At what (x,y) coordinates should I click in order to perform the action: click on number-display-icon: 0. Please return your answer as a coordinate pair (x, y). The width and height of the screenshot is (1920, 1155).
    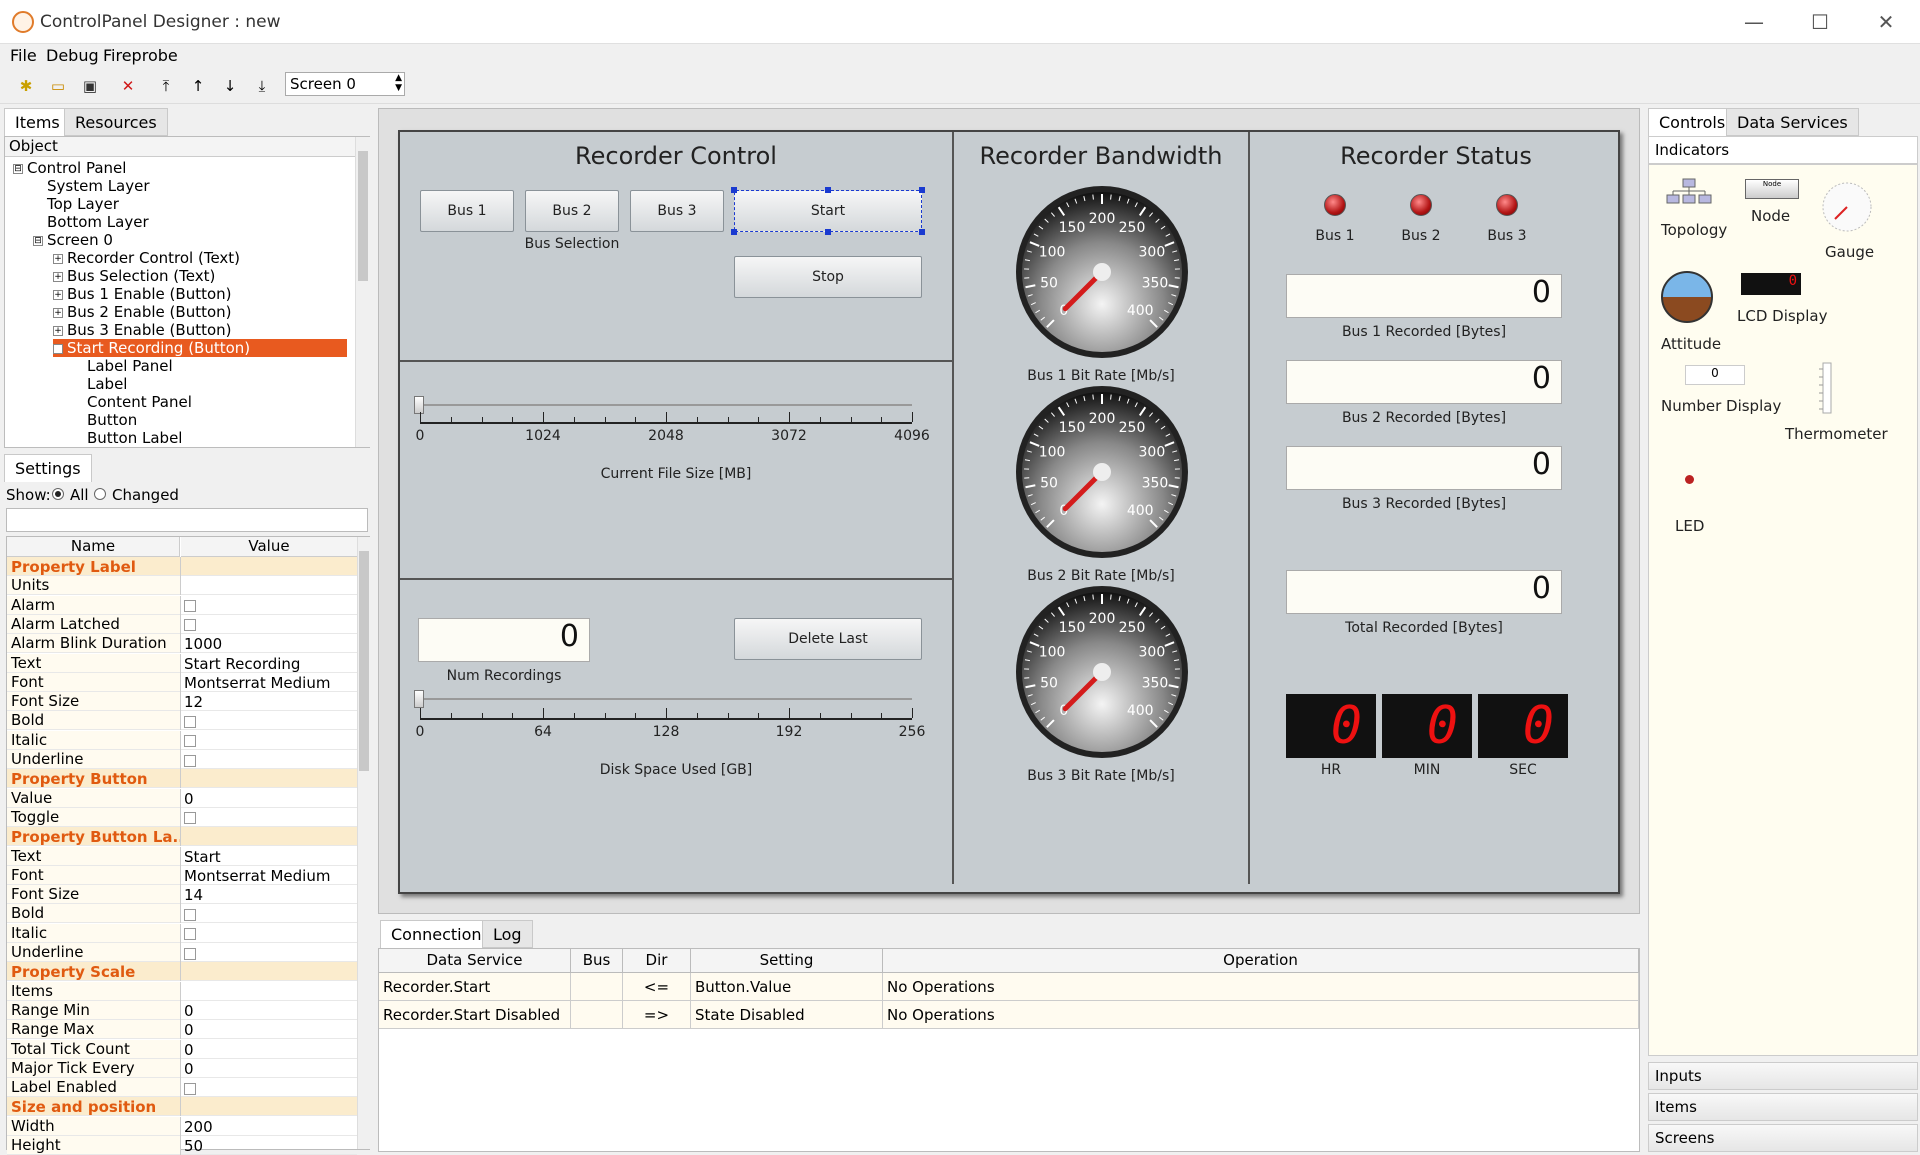
    Looking at the image, I should click on (1715, 375).